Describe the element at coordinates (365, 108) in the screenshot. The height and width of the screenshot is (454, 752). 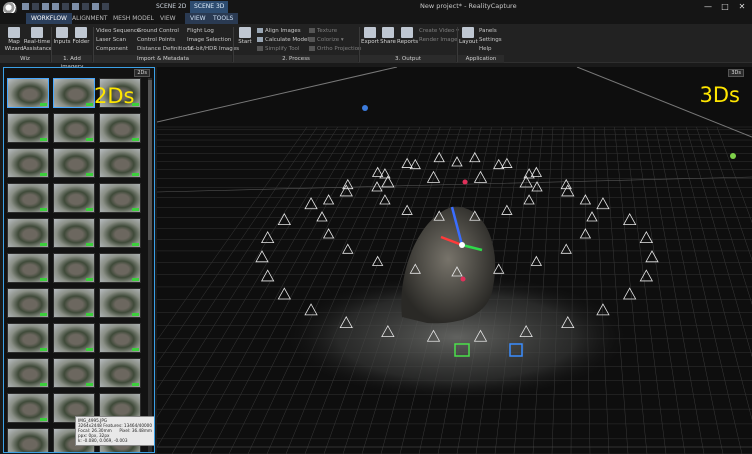
I see `marker-blue` at that location.